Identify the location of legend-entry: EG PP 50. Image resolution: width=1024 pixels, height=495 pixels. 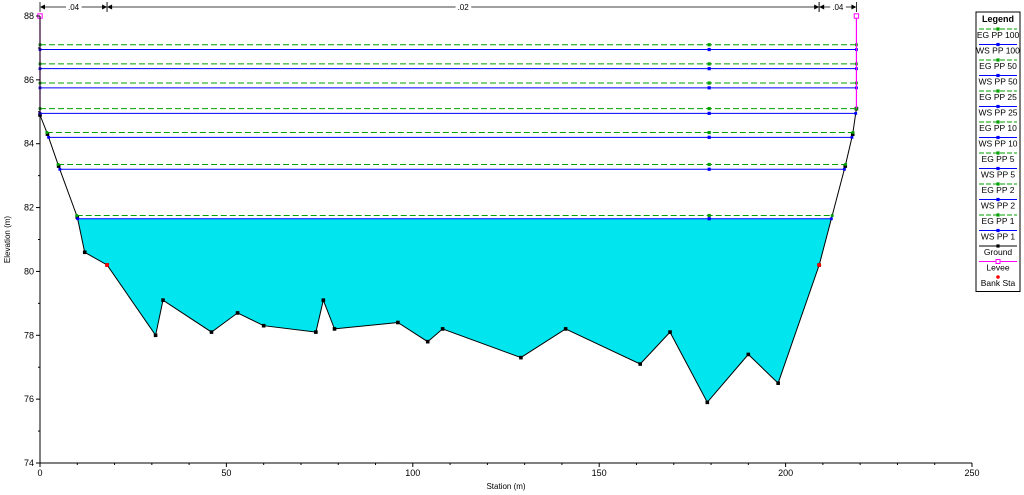
(998, 66).